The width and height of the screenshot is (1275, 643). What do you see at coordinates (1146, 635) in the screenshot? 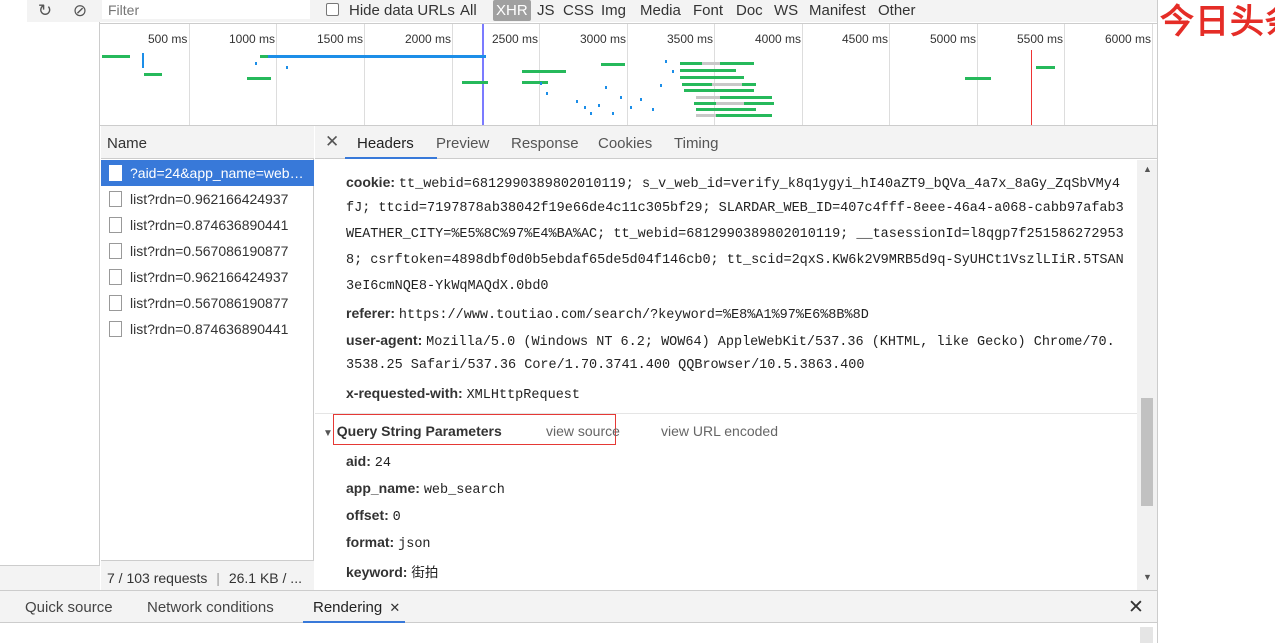
I see `drawer-scrollbar` at bounding box center [1146, 635].